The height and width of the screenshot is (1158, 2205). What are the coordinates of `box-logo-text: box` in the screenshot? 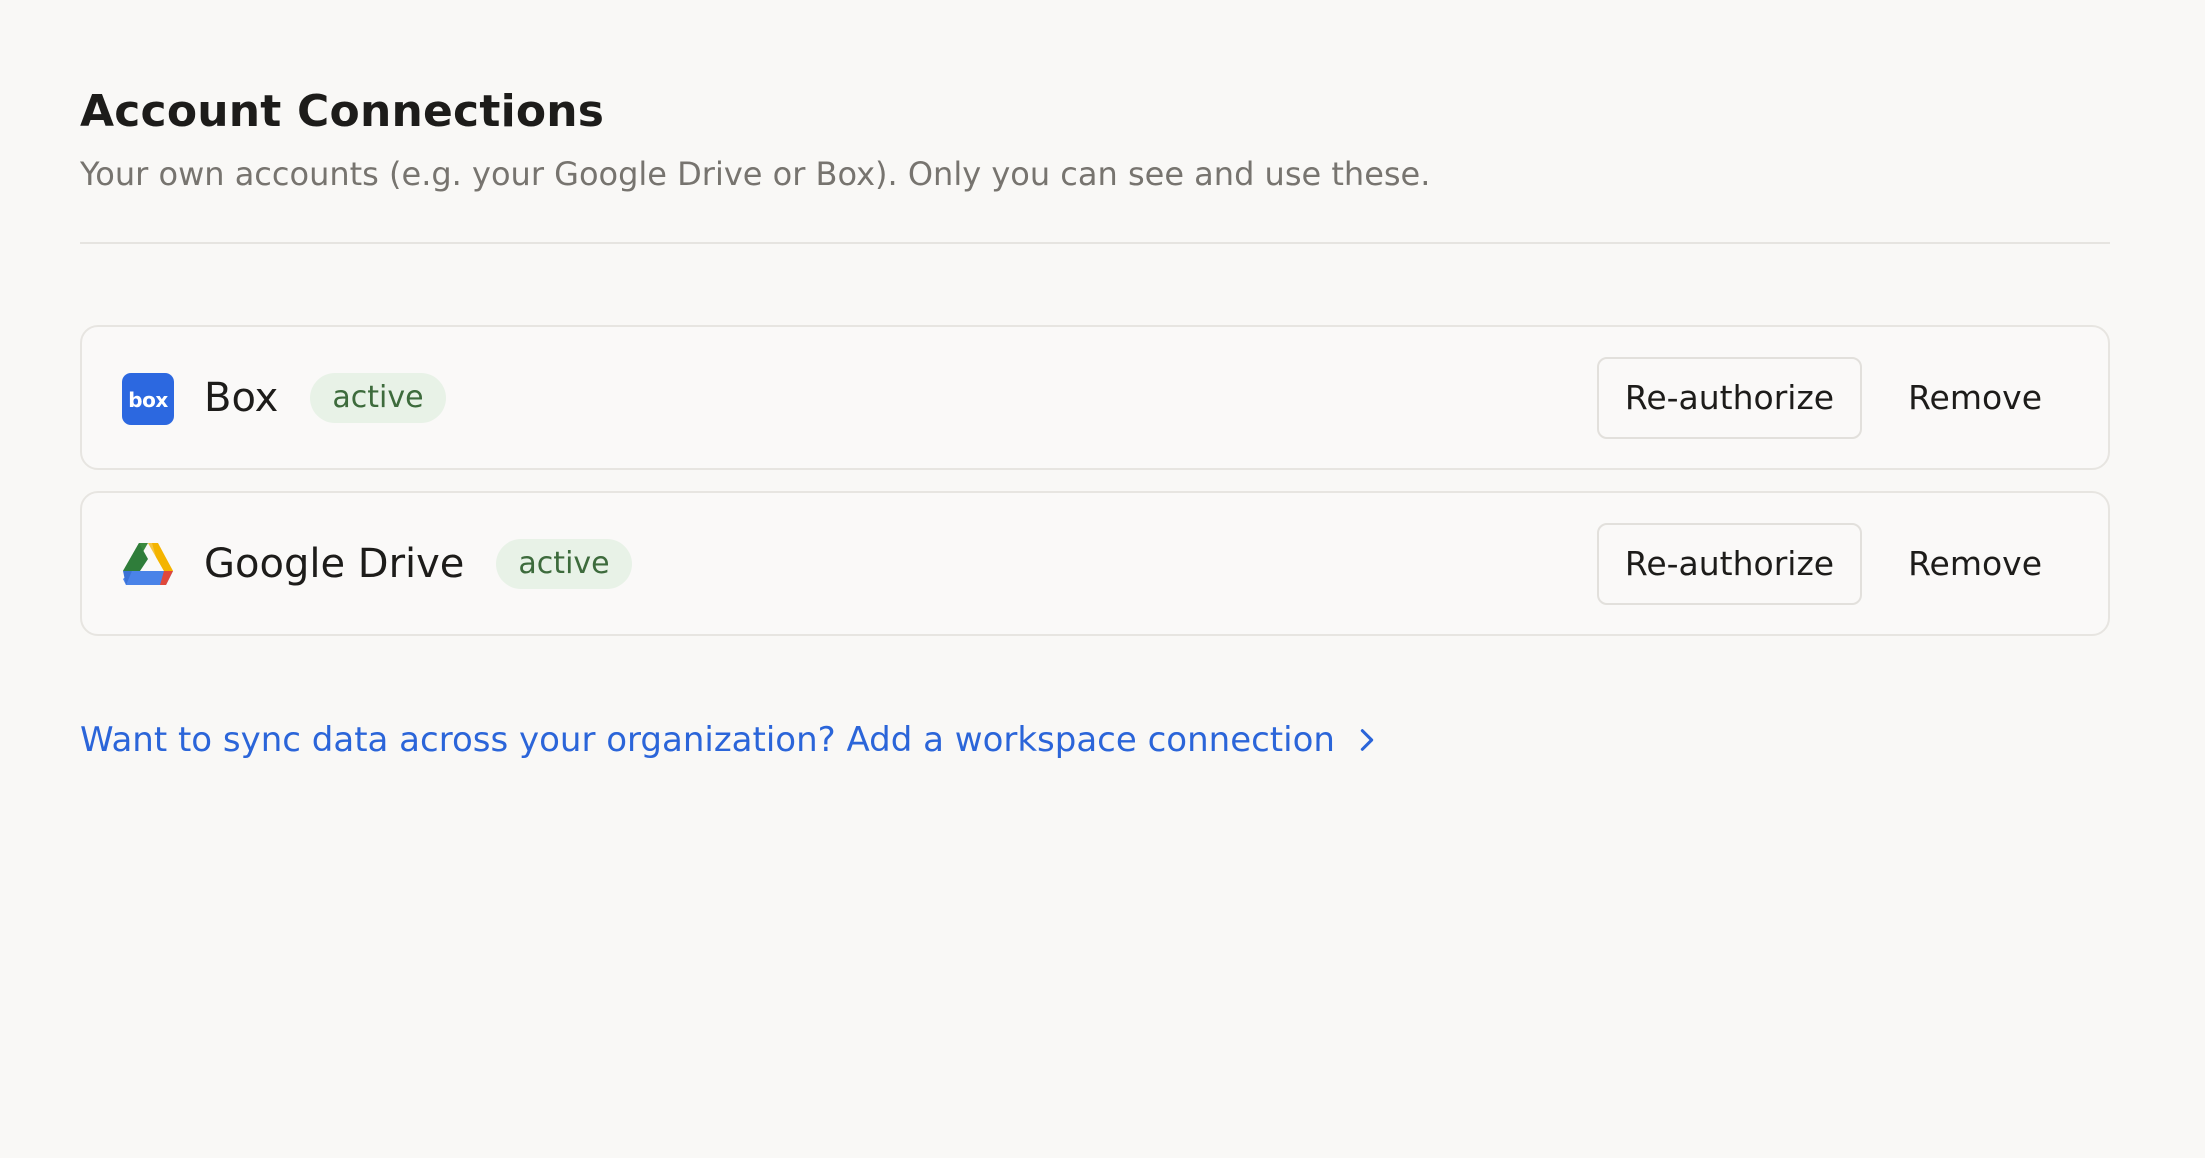 It's located at (148, 399).